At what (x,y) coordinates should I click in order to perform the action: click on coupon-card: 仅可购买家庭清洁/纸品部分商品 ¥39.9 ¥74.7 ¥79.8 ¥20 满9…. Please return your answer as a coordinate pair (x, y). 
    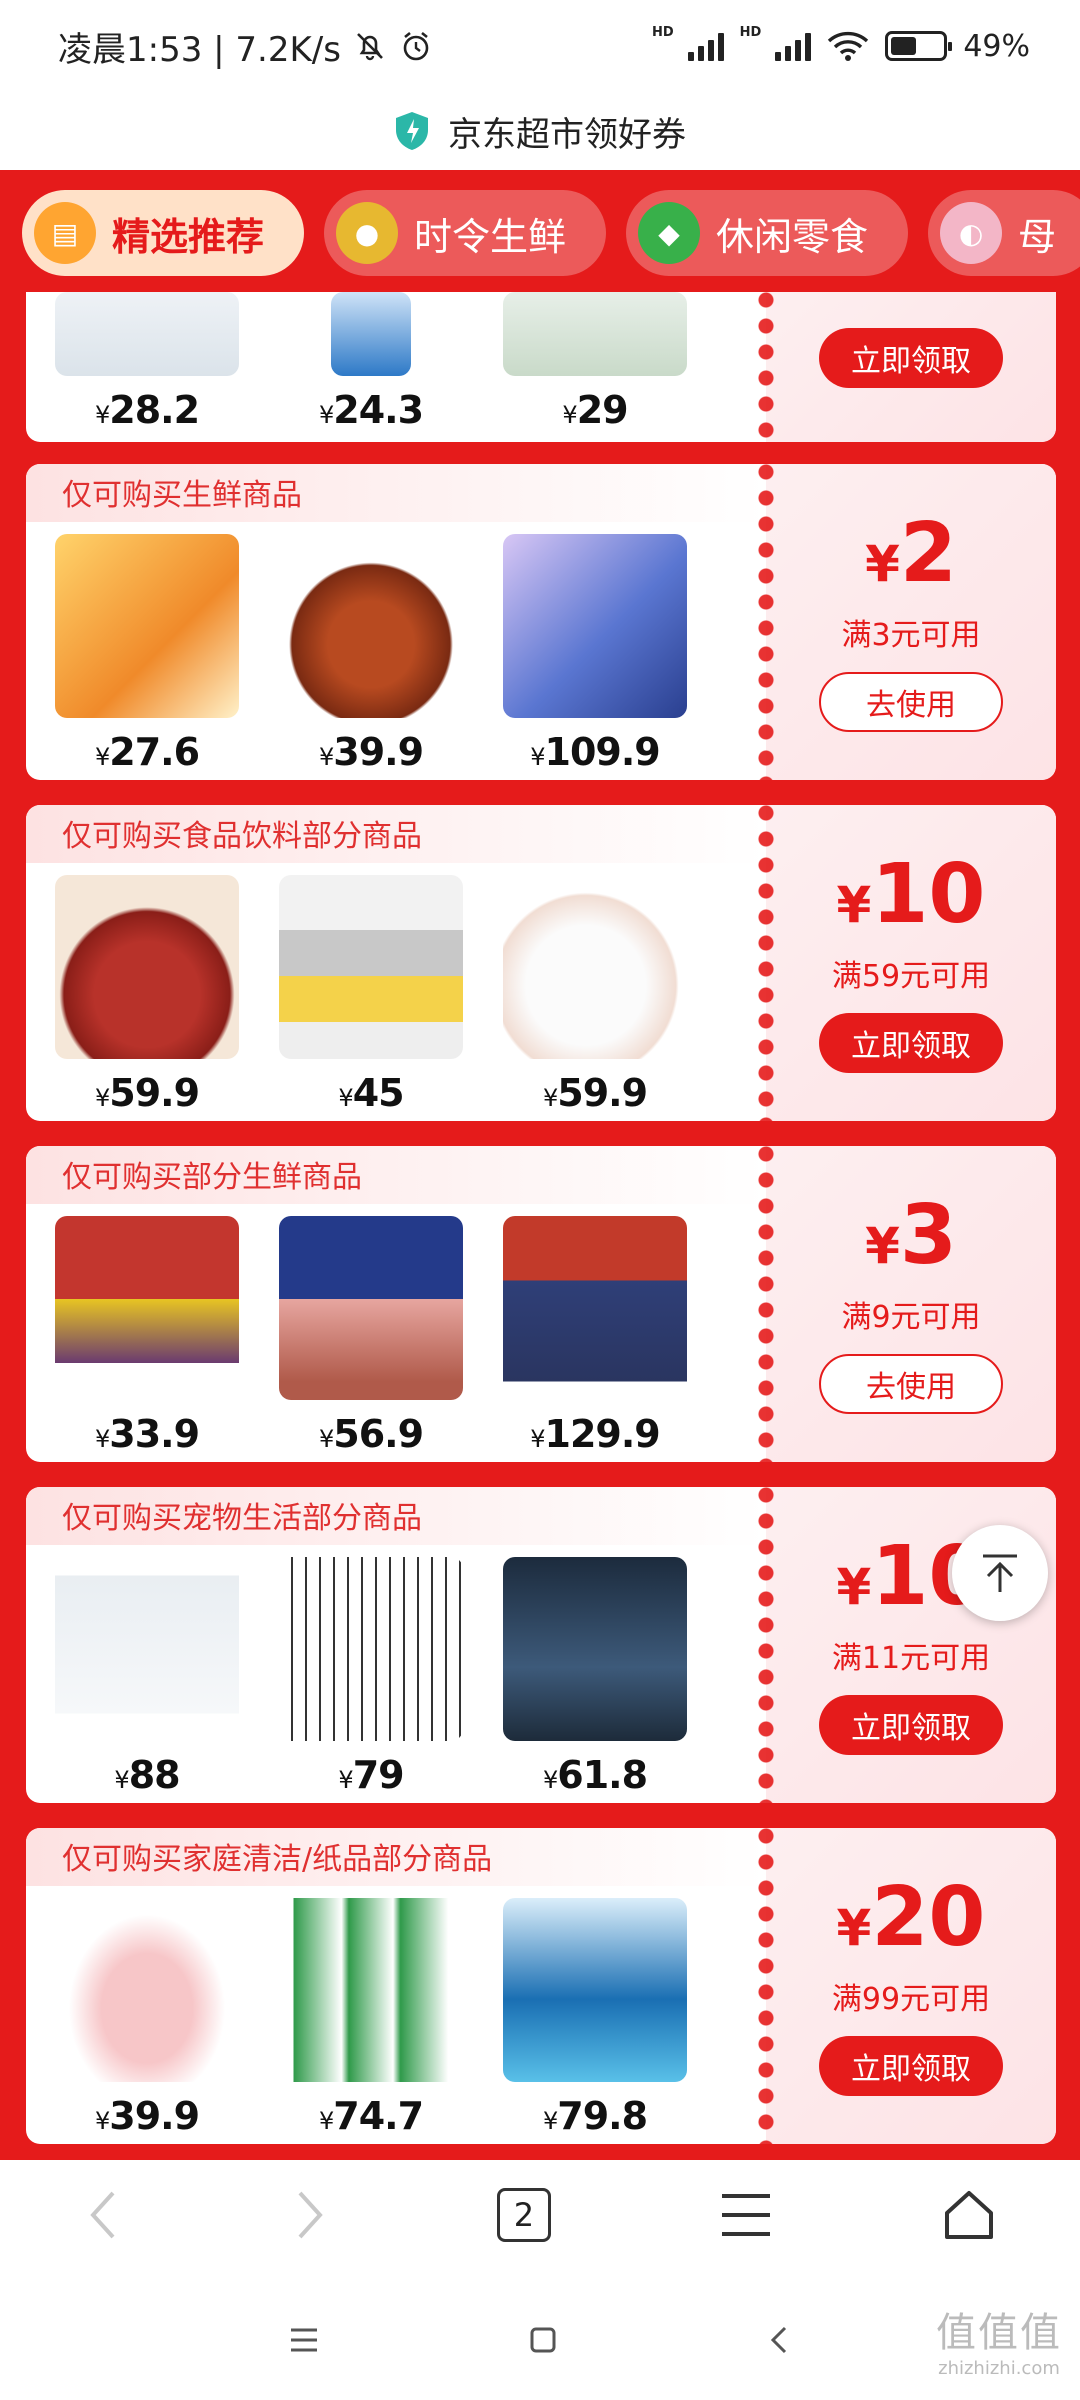
    Looking at the image, I should click on (541, 1986).